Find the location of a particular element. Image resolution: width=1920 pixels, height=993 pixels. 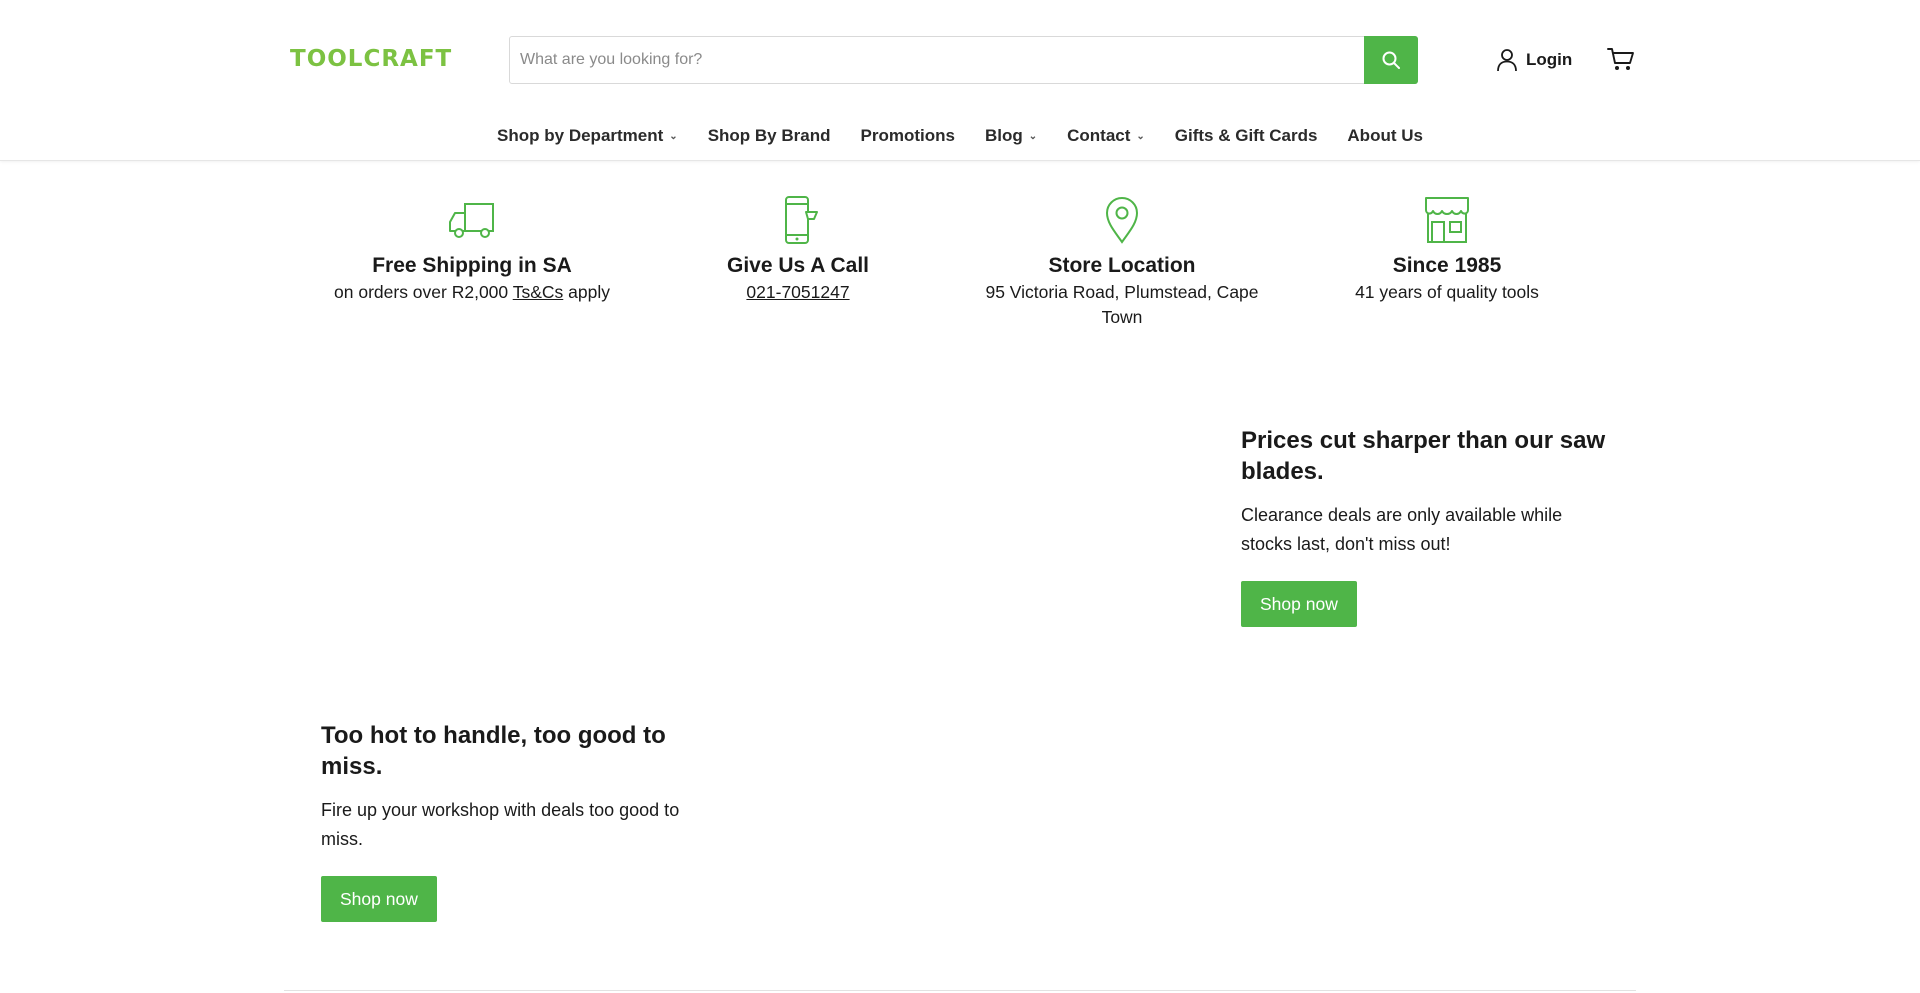

login-label: Login is located at coordinates (1549, 59).